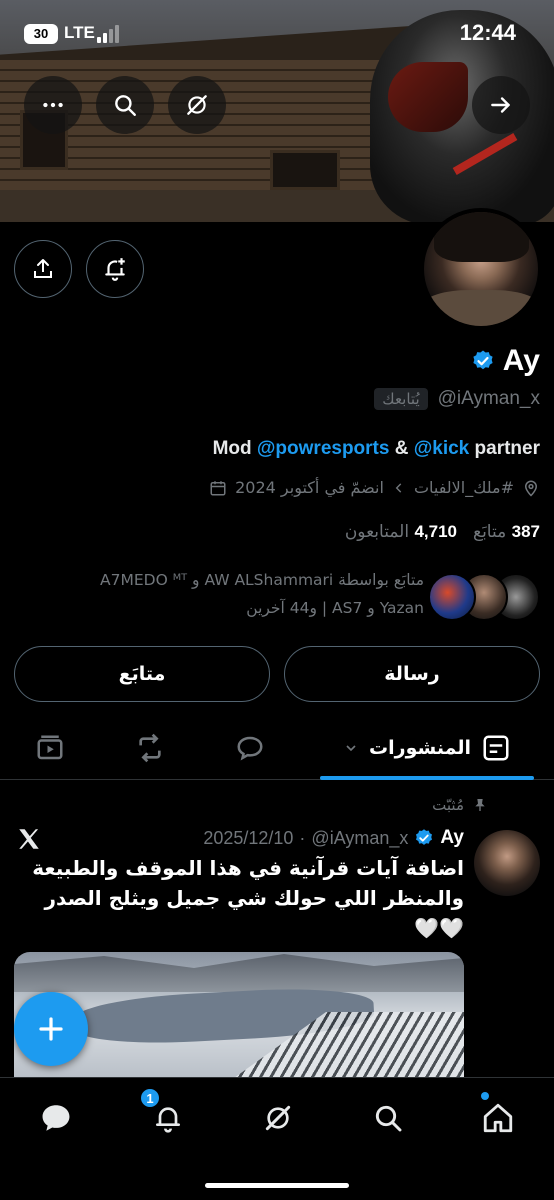 The width and height of the screenshot is (554, 1200). I want to click on banner-visor, so click(428, 97).